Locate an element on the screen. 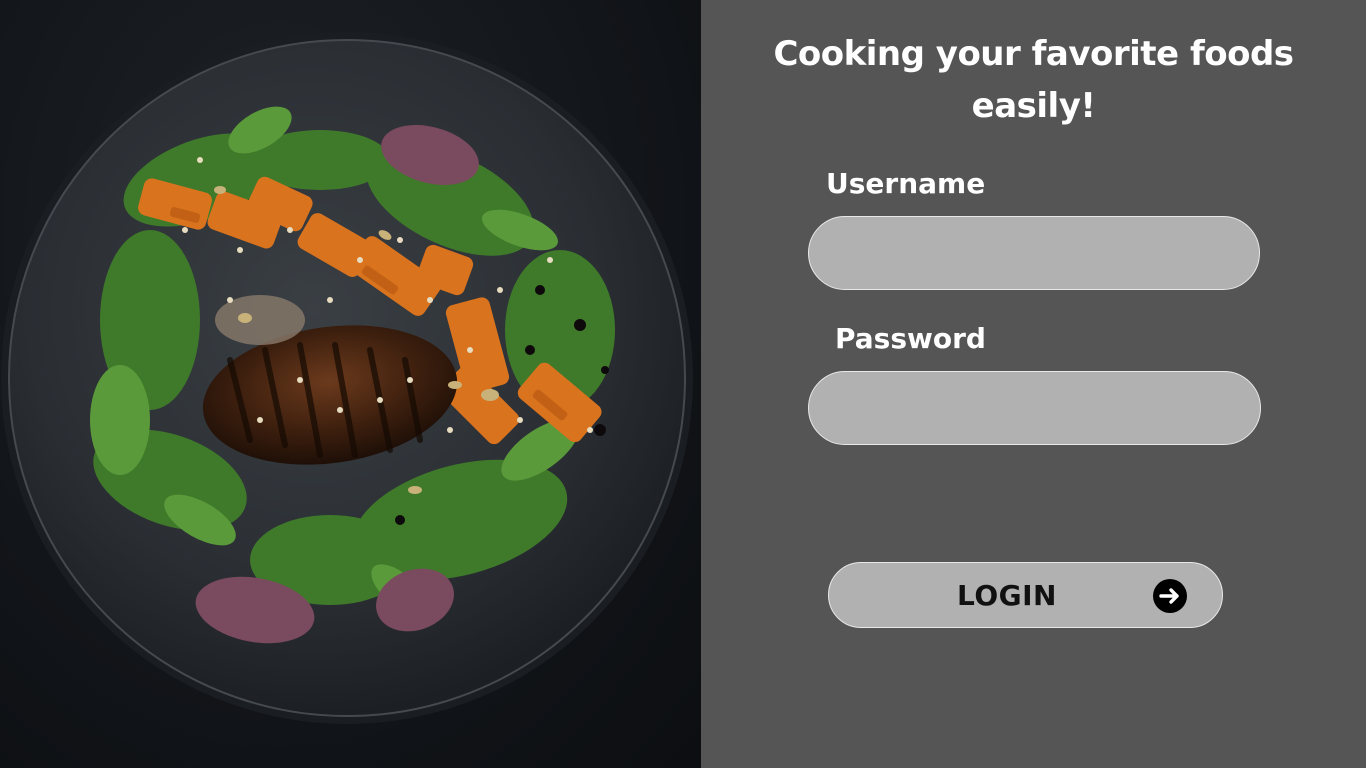 The height and width of the screenshot is (768, 1366). password-input is located at coordinates (1034, 408).